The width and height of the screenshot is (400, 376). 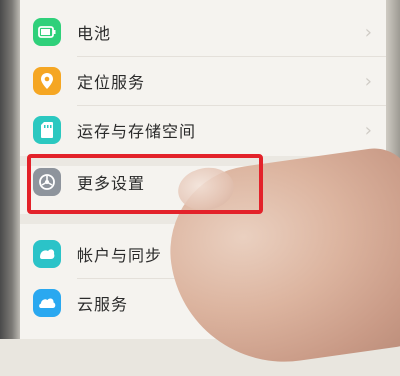 What do you see at coordinates (94, 33) in the screenshot?
I see `settings-item-label: 电池` at bounding box center [94, 33].